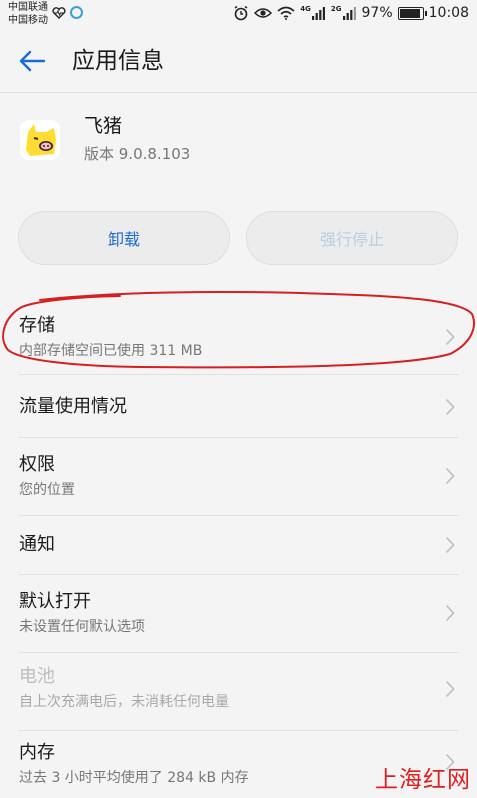  What do you see at coordinates (238, 476) in the screenshot?
I see `permissions-item: 权限 您的位置` at bounding box center [238, 476].